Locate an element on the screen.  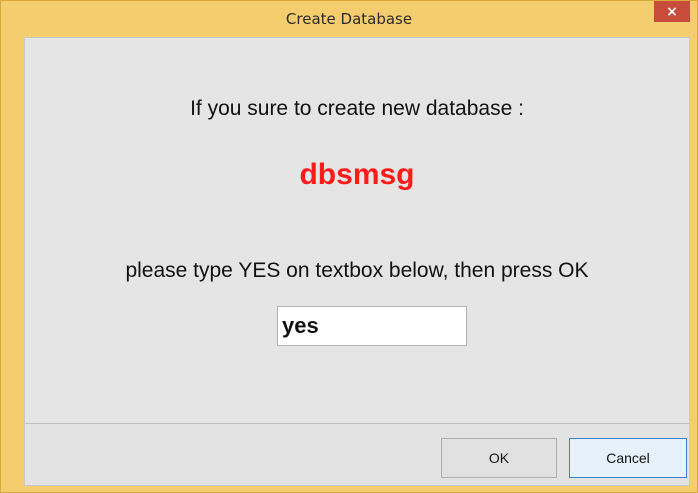
title-bar: Create Database × is located at coordinates (349, 19).